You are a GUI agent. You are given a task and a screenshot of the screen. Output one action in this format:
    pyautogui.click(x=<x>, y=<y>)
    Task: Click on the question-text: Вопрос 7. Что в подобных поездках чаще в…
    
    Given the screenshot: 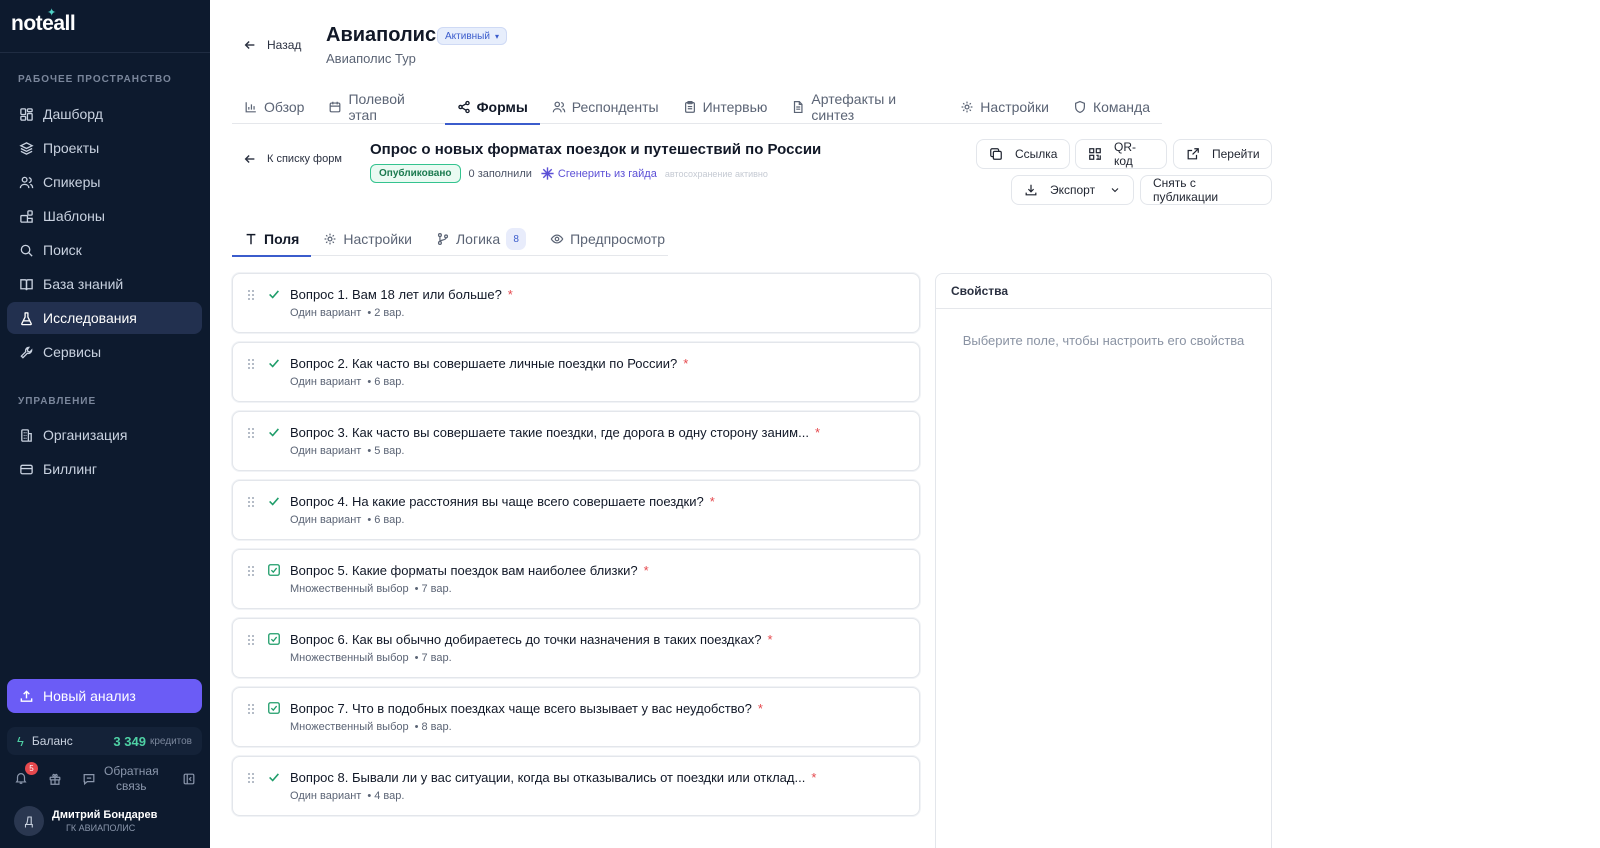 What is the action you would take?
    pyautogui.click(x=521, y=708)
    